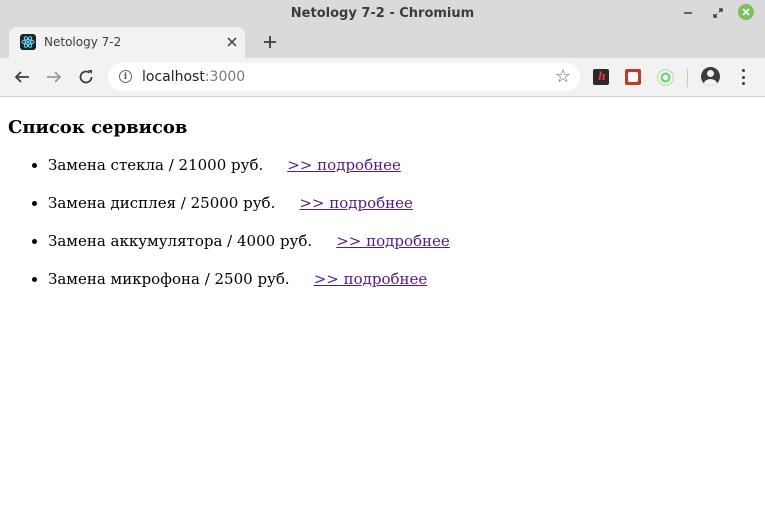 This screenshot has width=765, height=509. Describe the element at coordinates (86, 77) in the screenshot. I see `reload-icon` at that location.